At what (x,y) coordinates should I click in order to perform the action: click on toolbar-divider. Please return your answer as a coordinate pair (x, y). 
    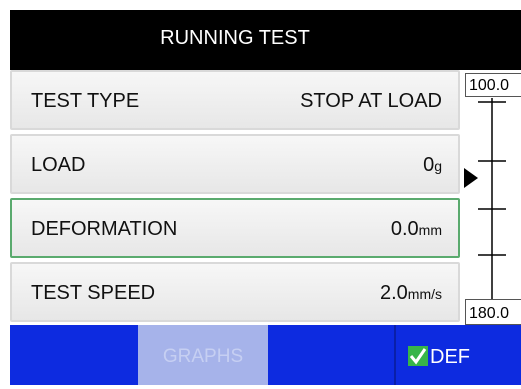
    Looking at the image, I should click on (395, 355).